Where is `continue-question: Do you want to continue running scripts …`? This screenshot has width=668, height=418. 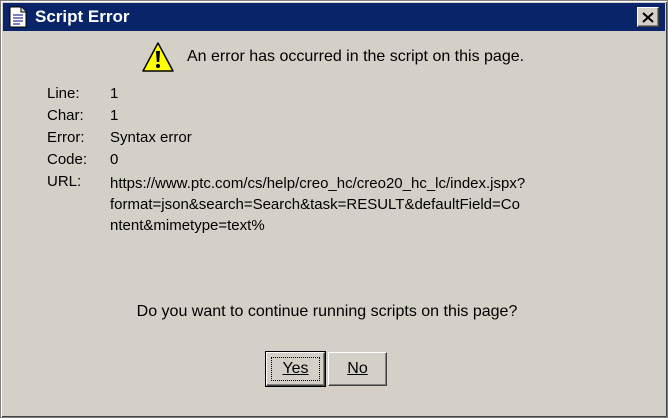
continue-question: Do you want to continue running scripts … is located at coordinates (327, 311).